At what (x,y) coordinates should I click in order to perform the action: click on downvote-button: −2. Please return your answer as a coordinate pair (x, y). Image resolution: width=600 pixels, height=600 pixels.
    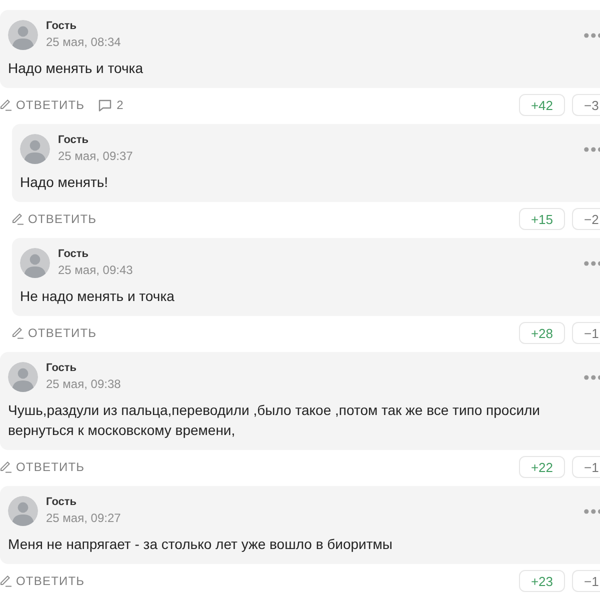
    Looking at the image, I should click on (586, 219).